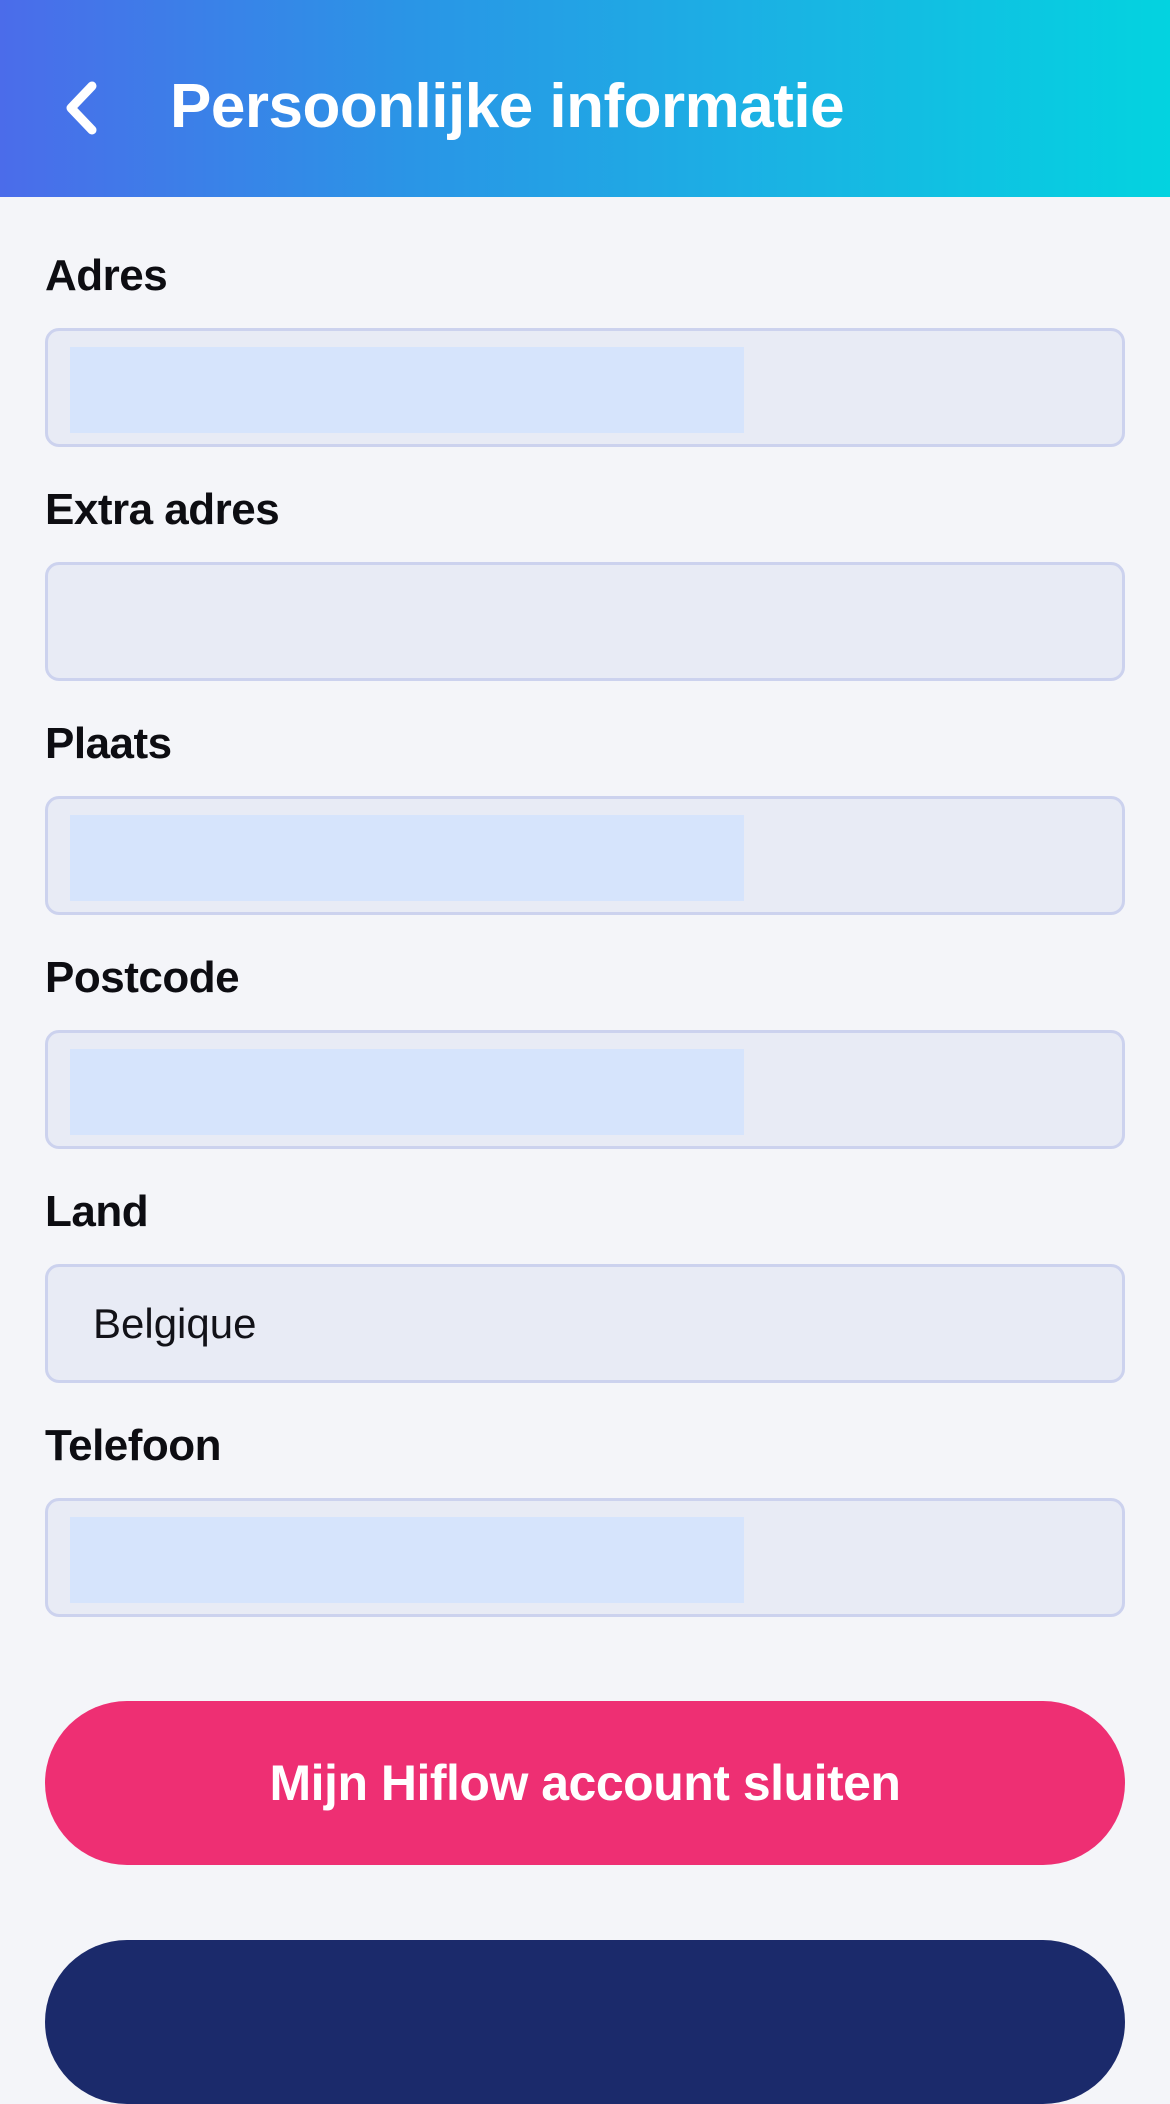 This screenshot has height=2104, width=1170. Describe the element at coordinates (133, 1445) in the screenshot. I see `field-label-telefoon: Telefoon` at that location.